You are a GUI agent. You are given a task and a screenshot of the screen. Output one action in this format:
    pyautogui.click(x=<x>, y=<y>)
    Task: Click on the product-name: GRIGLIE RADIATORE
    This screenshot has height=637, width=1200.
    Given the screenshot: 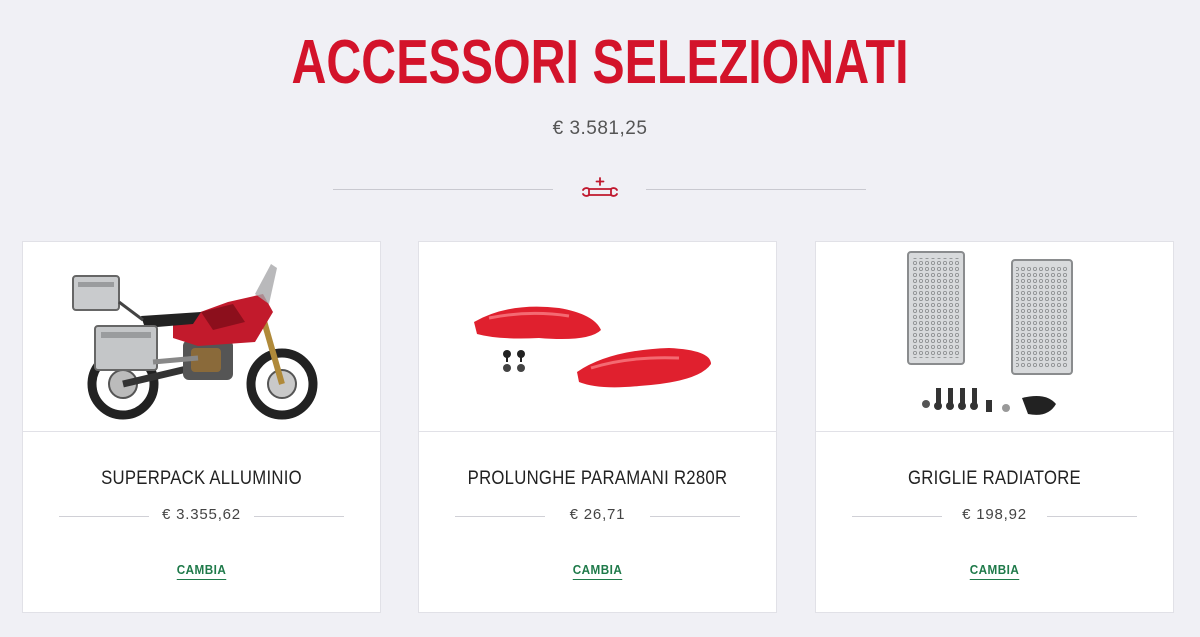 What is the action you would take?
    pyautogui.click(x=994, y=478)
    